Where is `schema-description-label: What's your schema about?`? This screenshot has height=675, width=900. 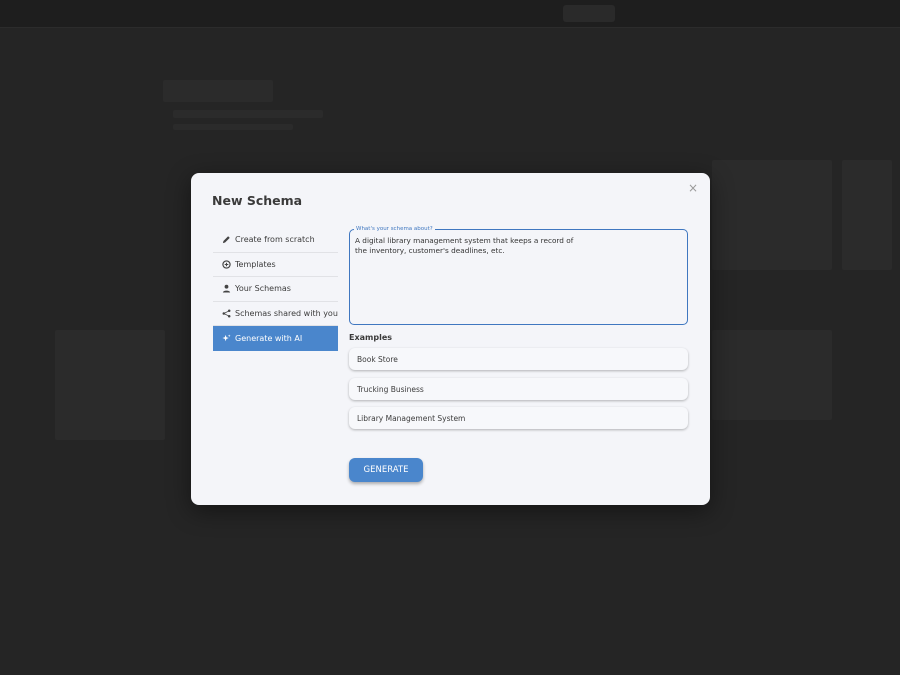
schema-description-label: What's your schema about? is located at coordinates (394, 229).